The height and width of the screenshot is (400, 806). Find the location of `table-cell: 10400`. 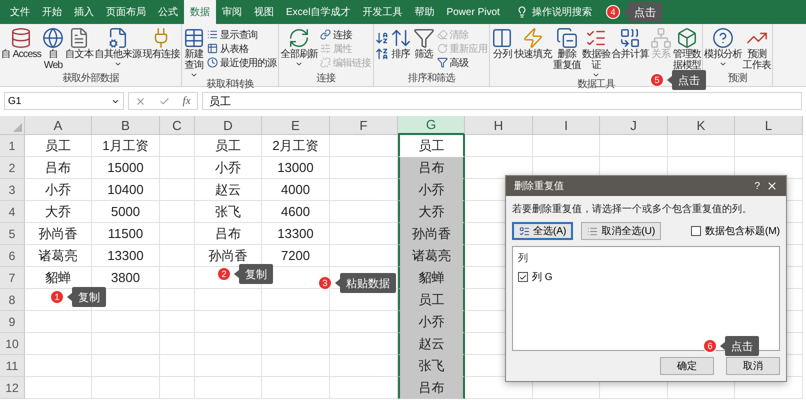

table-cell: 10400 is located at coordinates (126, 190).